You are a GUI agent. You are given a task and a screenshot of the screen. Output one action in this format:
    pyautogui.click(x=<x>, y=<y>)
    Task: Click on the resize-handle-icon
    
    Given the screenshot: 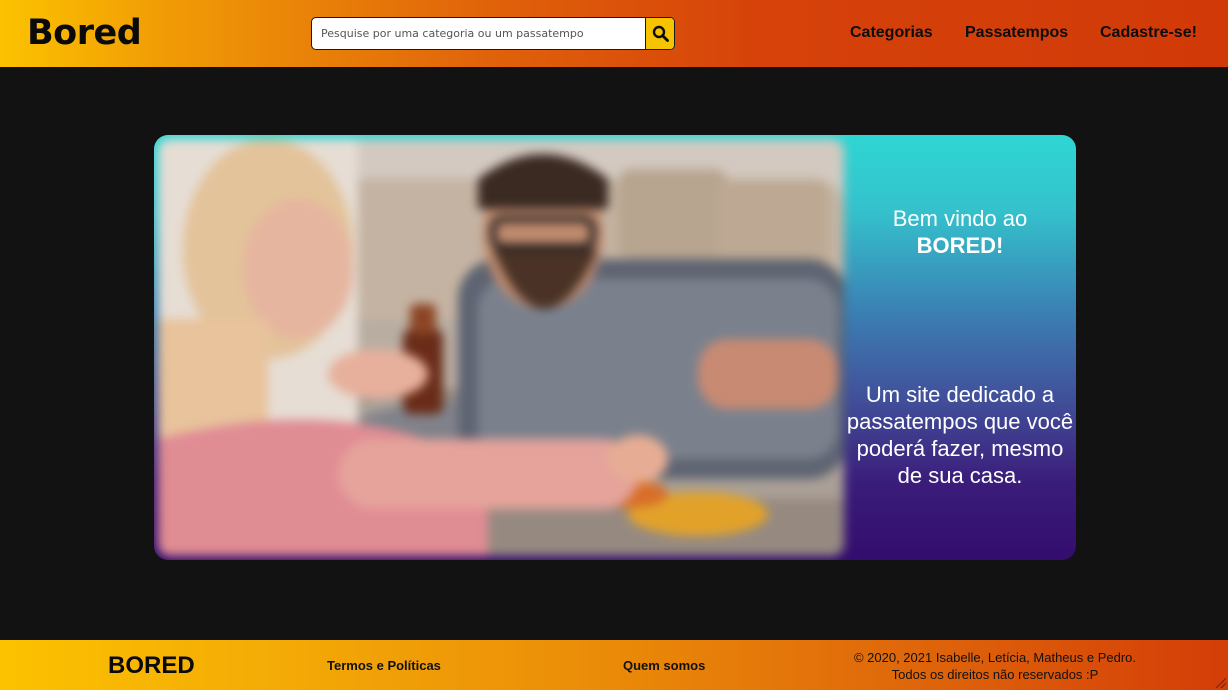 What is the action you would take?
    pyautogui.click(x=1221, y=683)
    